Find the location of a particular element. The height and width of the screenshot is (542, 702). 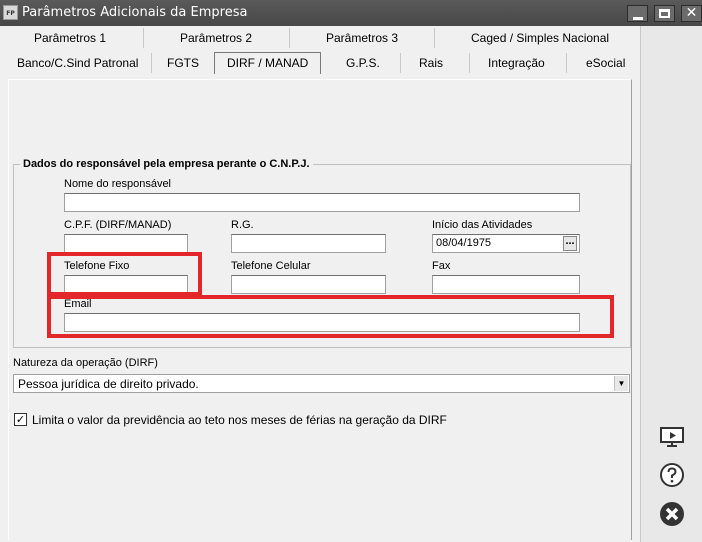

tab-parametros-3: Parâmetros 3 is located at coordinates (362, 38).